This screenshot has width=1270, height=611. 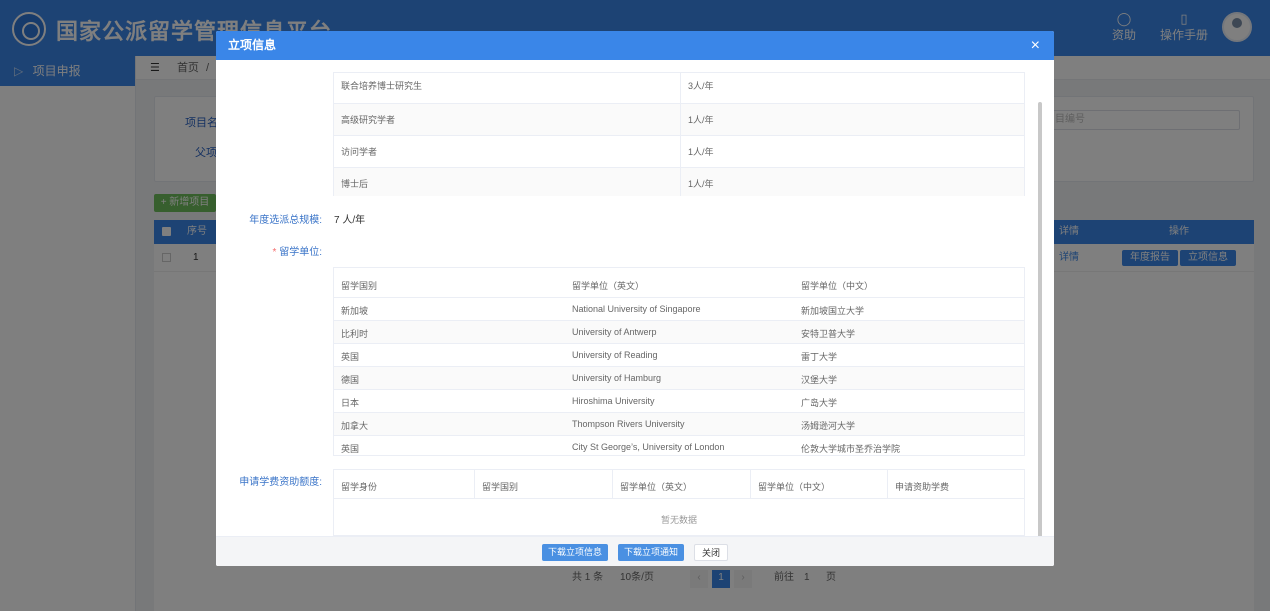 What do you see at coordinates (679, 88) in the screenshot?
I see `table-row: 联合培养博士研究生 3人/年` at bounding box center [679, 88].